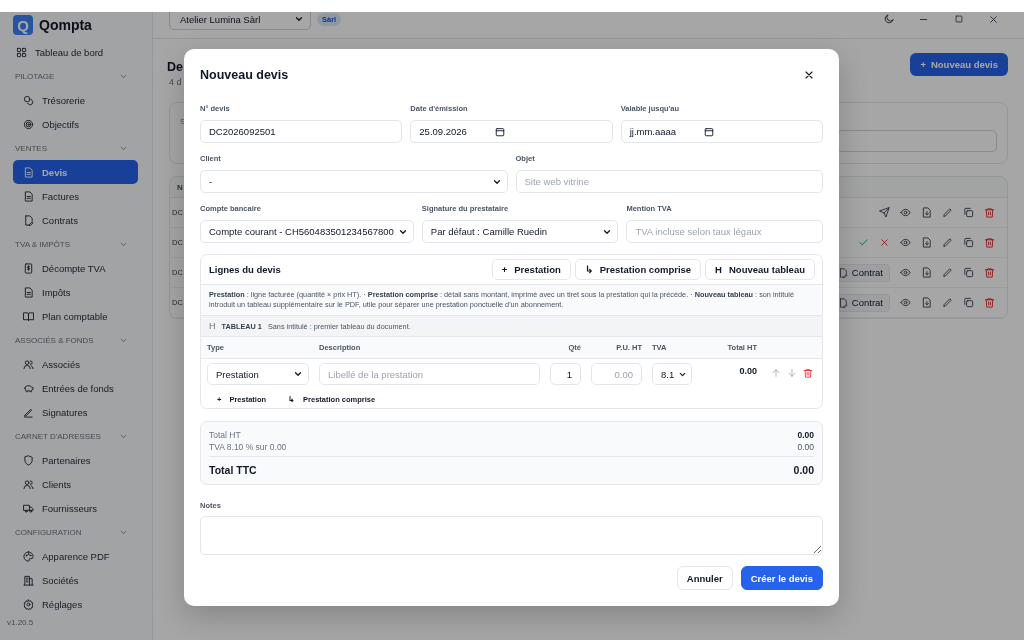 The height and width of the screenshot is (640, 1024). I want to click on quantity-field: 1, so click(565, 374).